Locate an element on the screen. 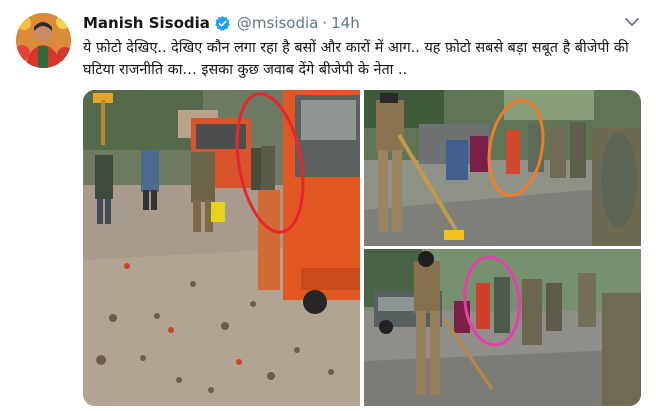 The height and width of the screenshot is (411, 656). verified-badge-icon is located at coordinates (222, 23).